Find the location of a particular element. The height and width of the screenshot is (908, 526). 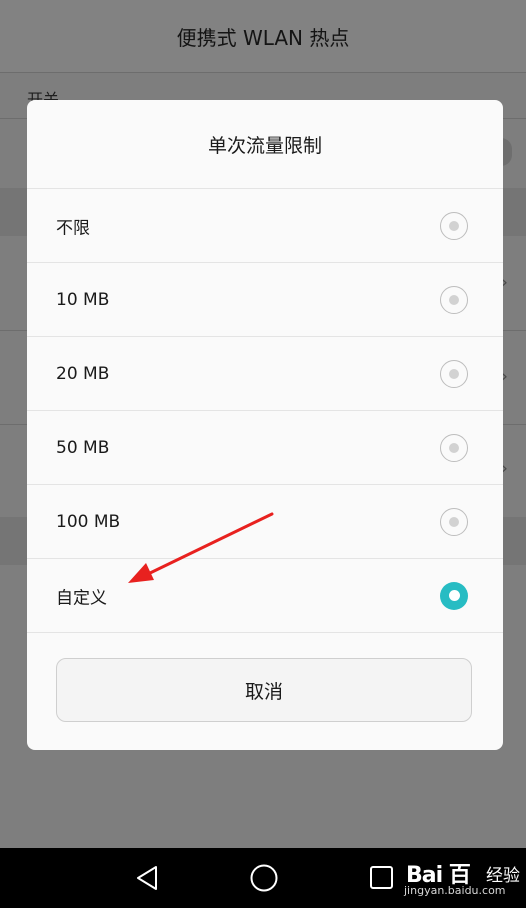

baidu-watermark: Bai 百 经验 jingyan.baidu.com is located at coordinates (462, 879).